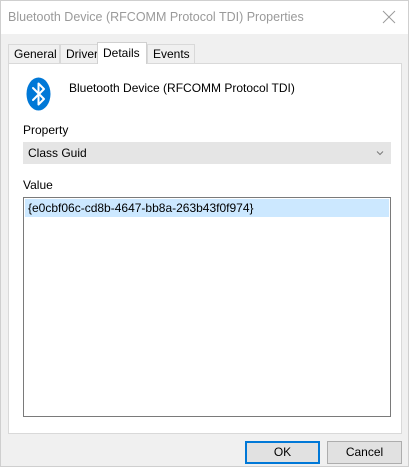 The image size is (409, 467). Describe the element at coordinates (389, 17) in the screenshot. I see `close-icon` at that location.